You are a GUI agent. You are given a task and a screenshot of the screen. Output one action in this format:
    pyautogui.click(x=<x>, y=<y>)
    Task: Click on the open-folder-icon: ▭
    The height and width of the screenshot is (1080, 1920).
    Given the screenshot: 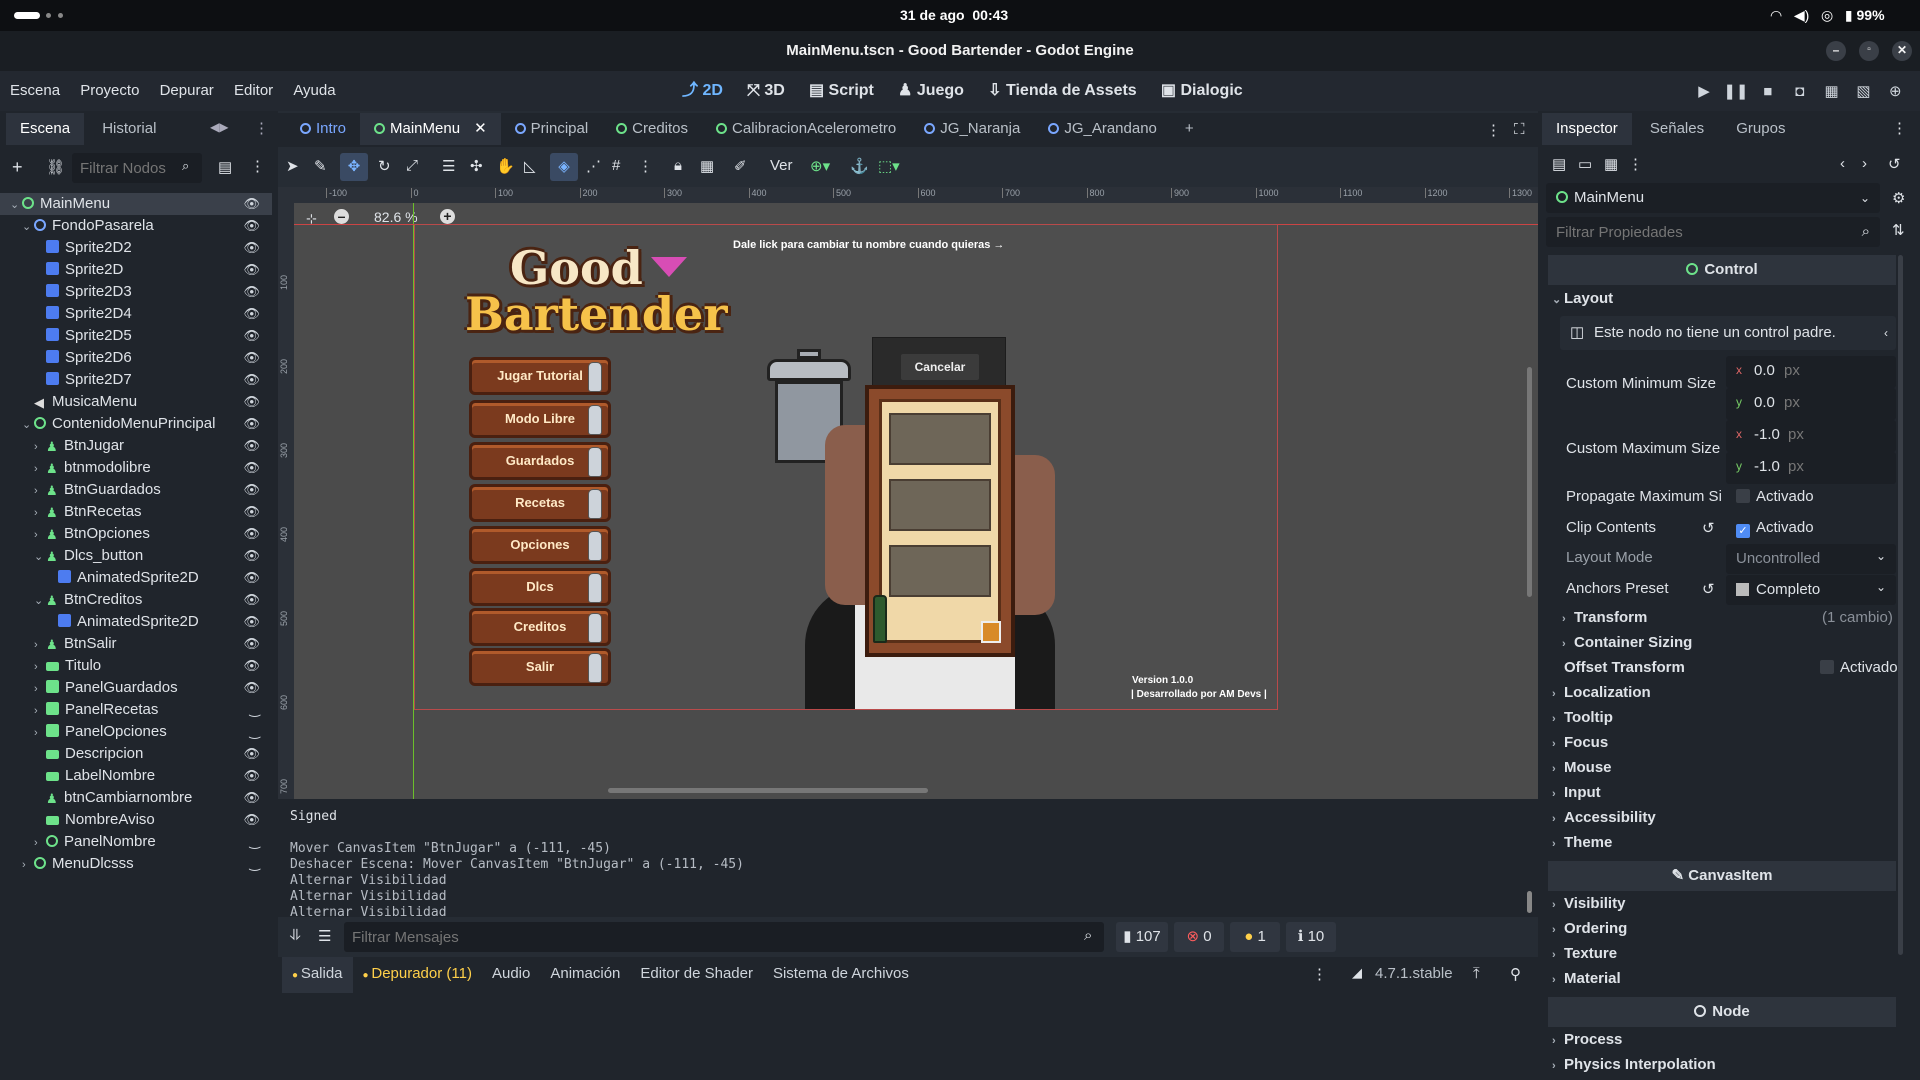 What is the action you would take?
    pyautogui.click(x=1585, y=164)
    